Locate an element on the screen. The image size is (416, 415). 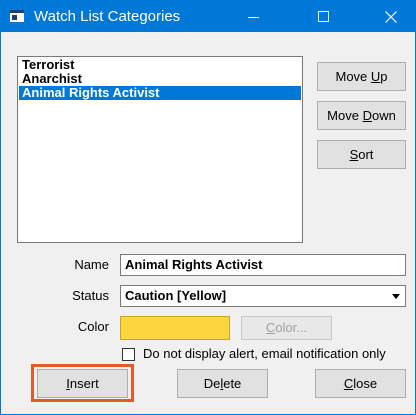
minimize-icon is located at coordinates (253, 17).